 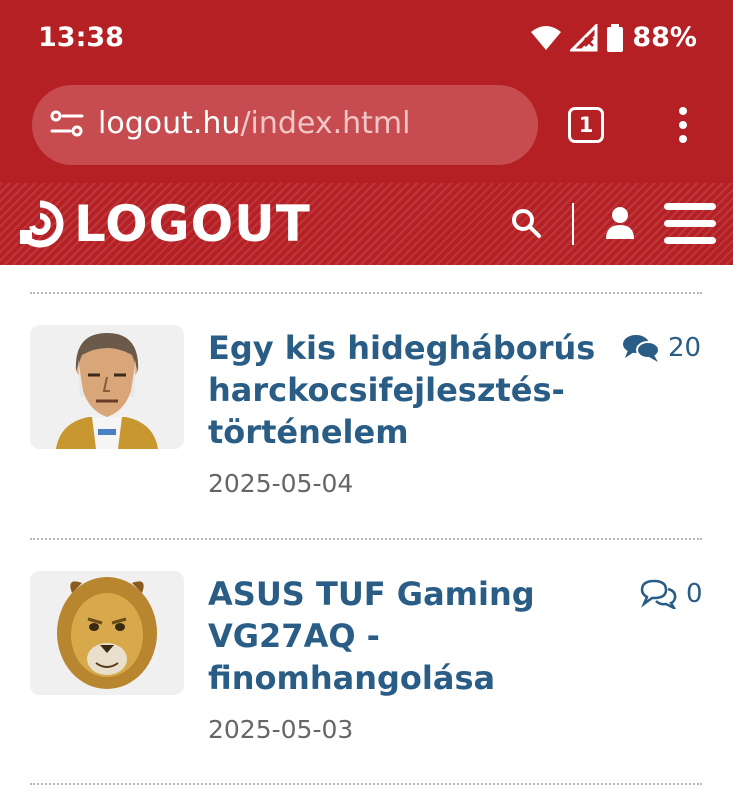 I want to click on article-date: 2025-05-03, so click(x=281, y=729).